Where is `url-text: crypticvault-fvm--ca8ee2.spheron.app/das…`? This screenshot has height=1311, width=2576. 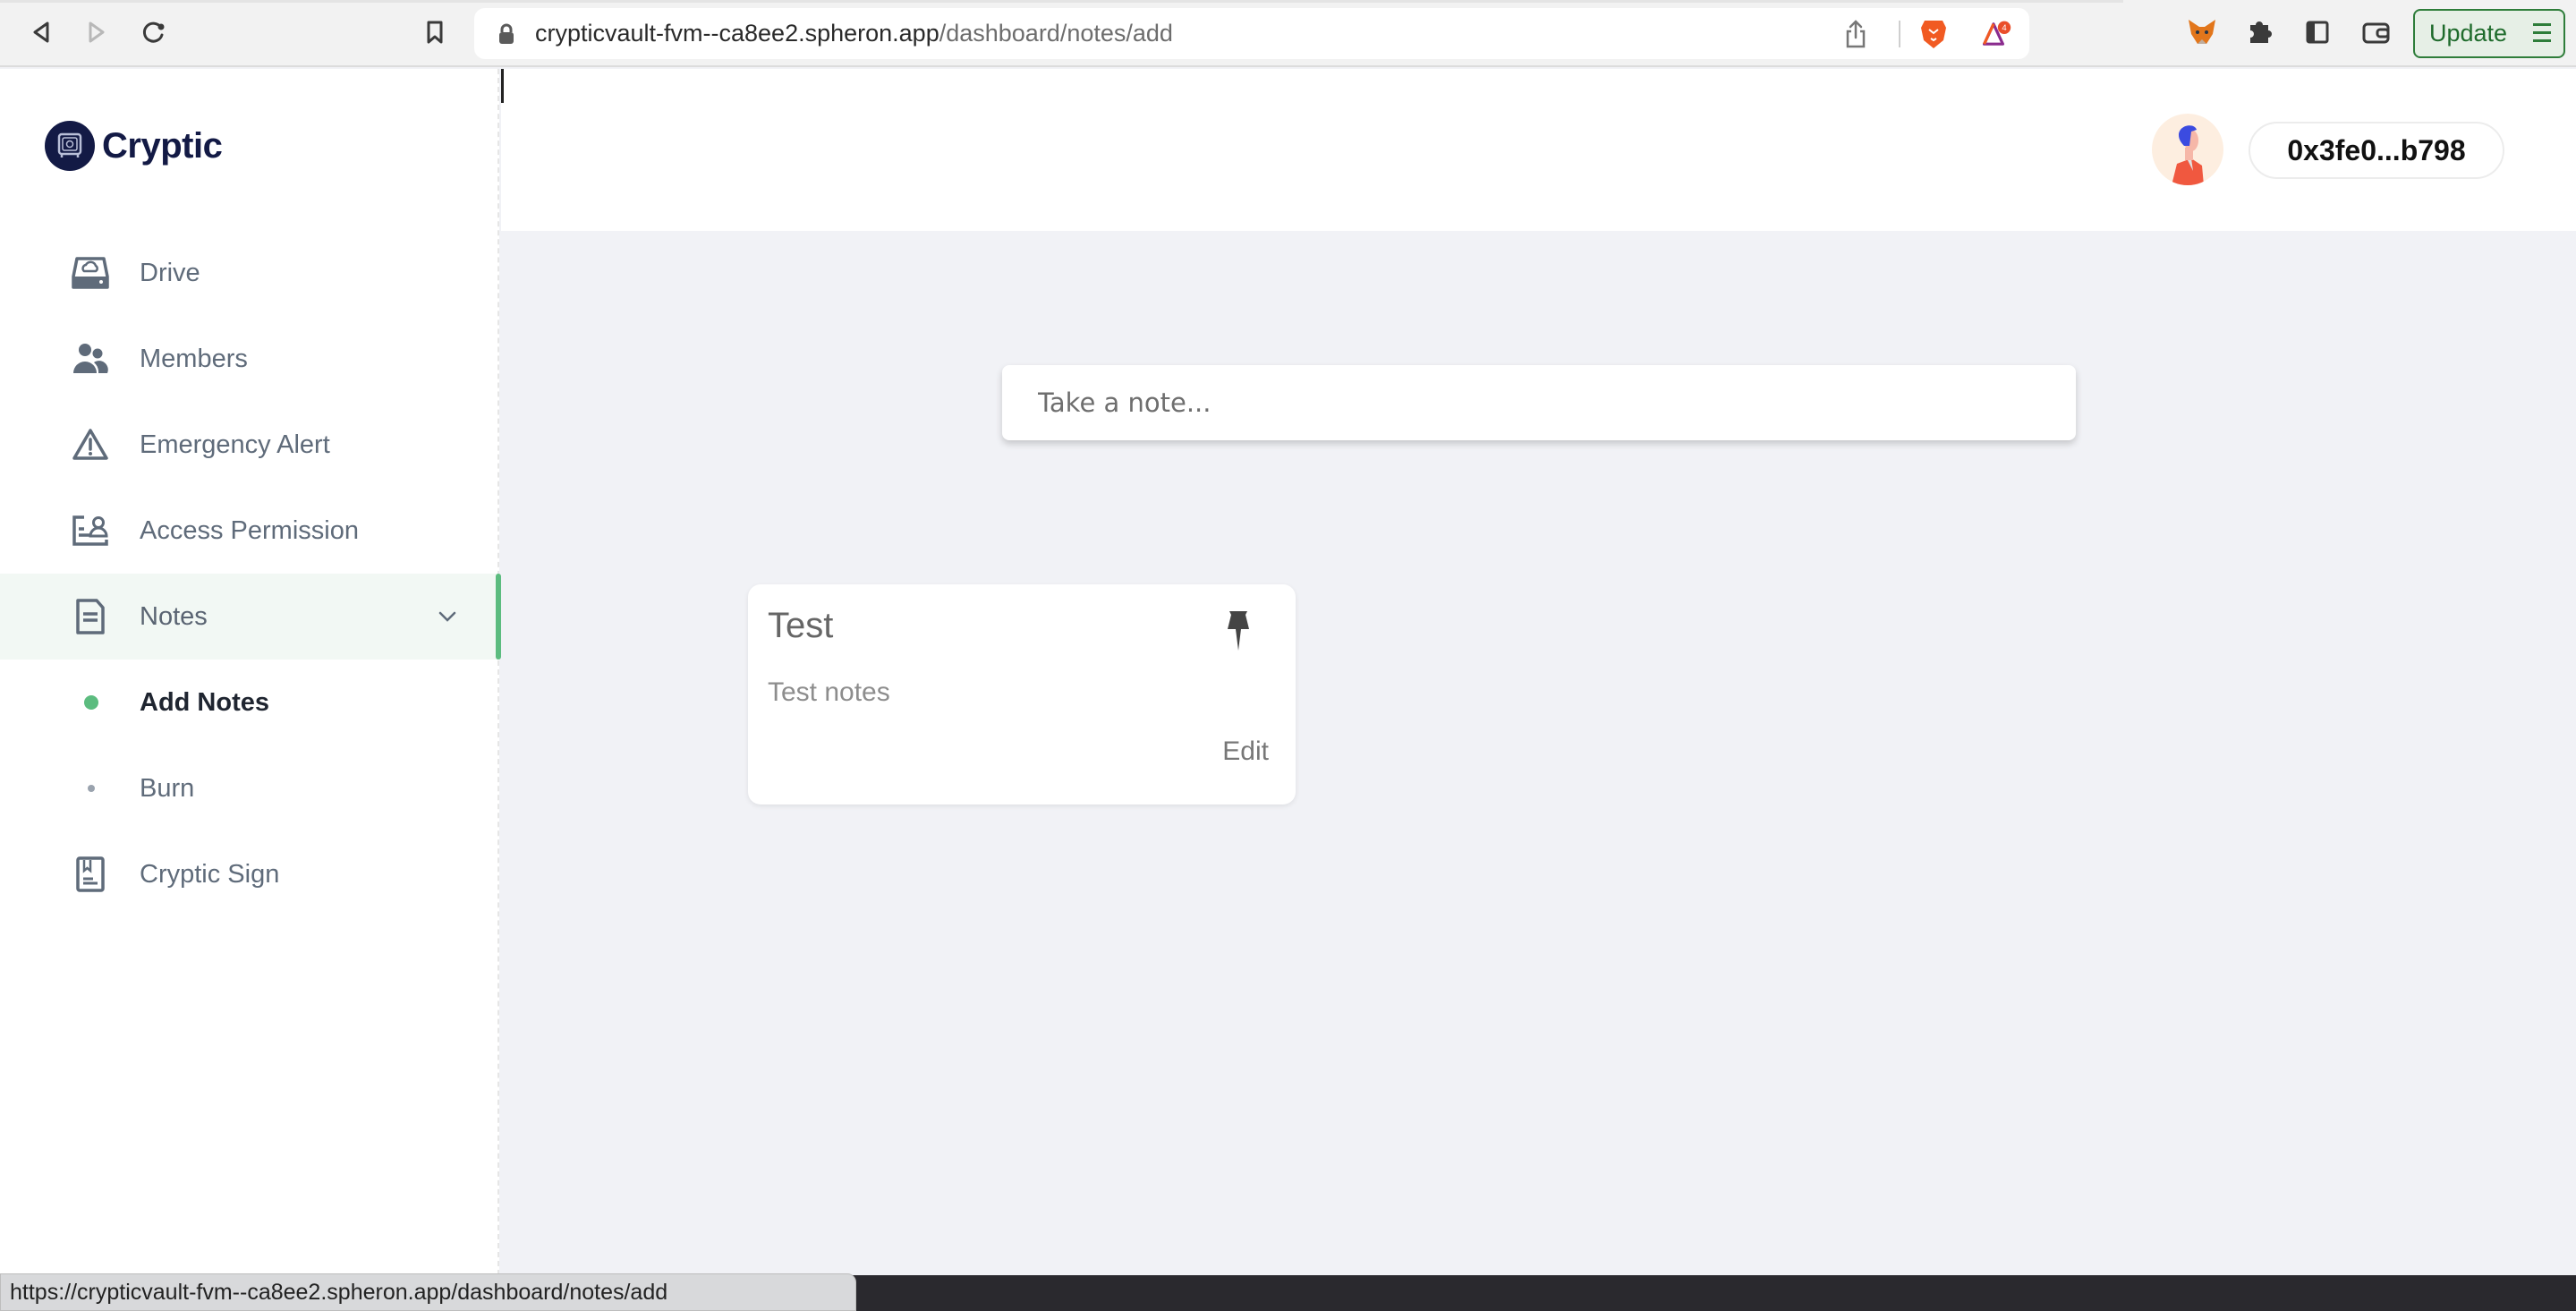
url-text: crypticvault-fvm--ca8ee2.spheron.app/das… is located at coordinates (854, 33).